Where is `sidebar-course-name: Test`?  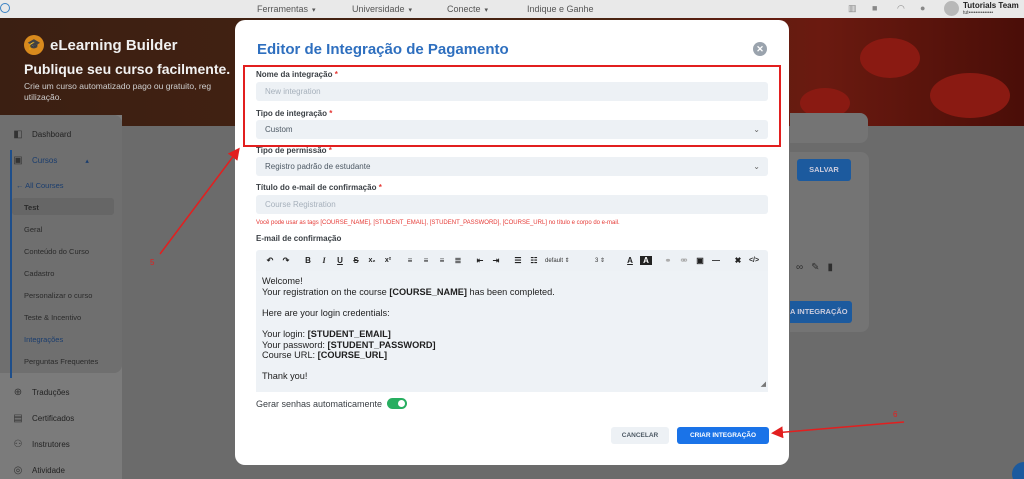 sidebar-course-name: Test is located at coordinates (31, 207).